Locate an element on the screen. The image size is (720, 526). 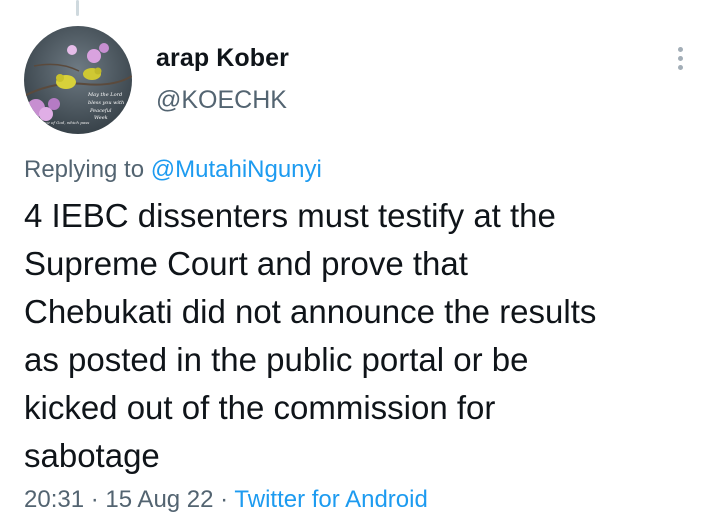
tweet-metadata: 20:31 · 15 Aug 22 · Twitter for Android is located at coordinates (226, 500).